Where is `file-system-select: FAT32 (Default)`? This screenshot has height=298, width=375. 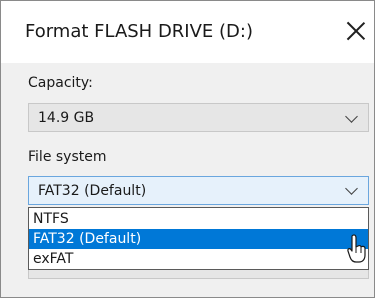 file-system-select: FAT32 (Default) is located at coordinates (198, 190).